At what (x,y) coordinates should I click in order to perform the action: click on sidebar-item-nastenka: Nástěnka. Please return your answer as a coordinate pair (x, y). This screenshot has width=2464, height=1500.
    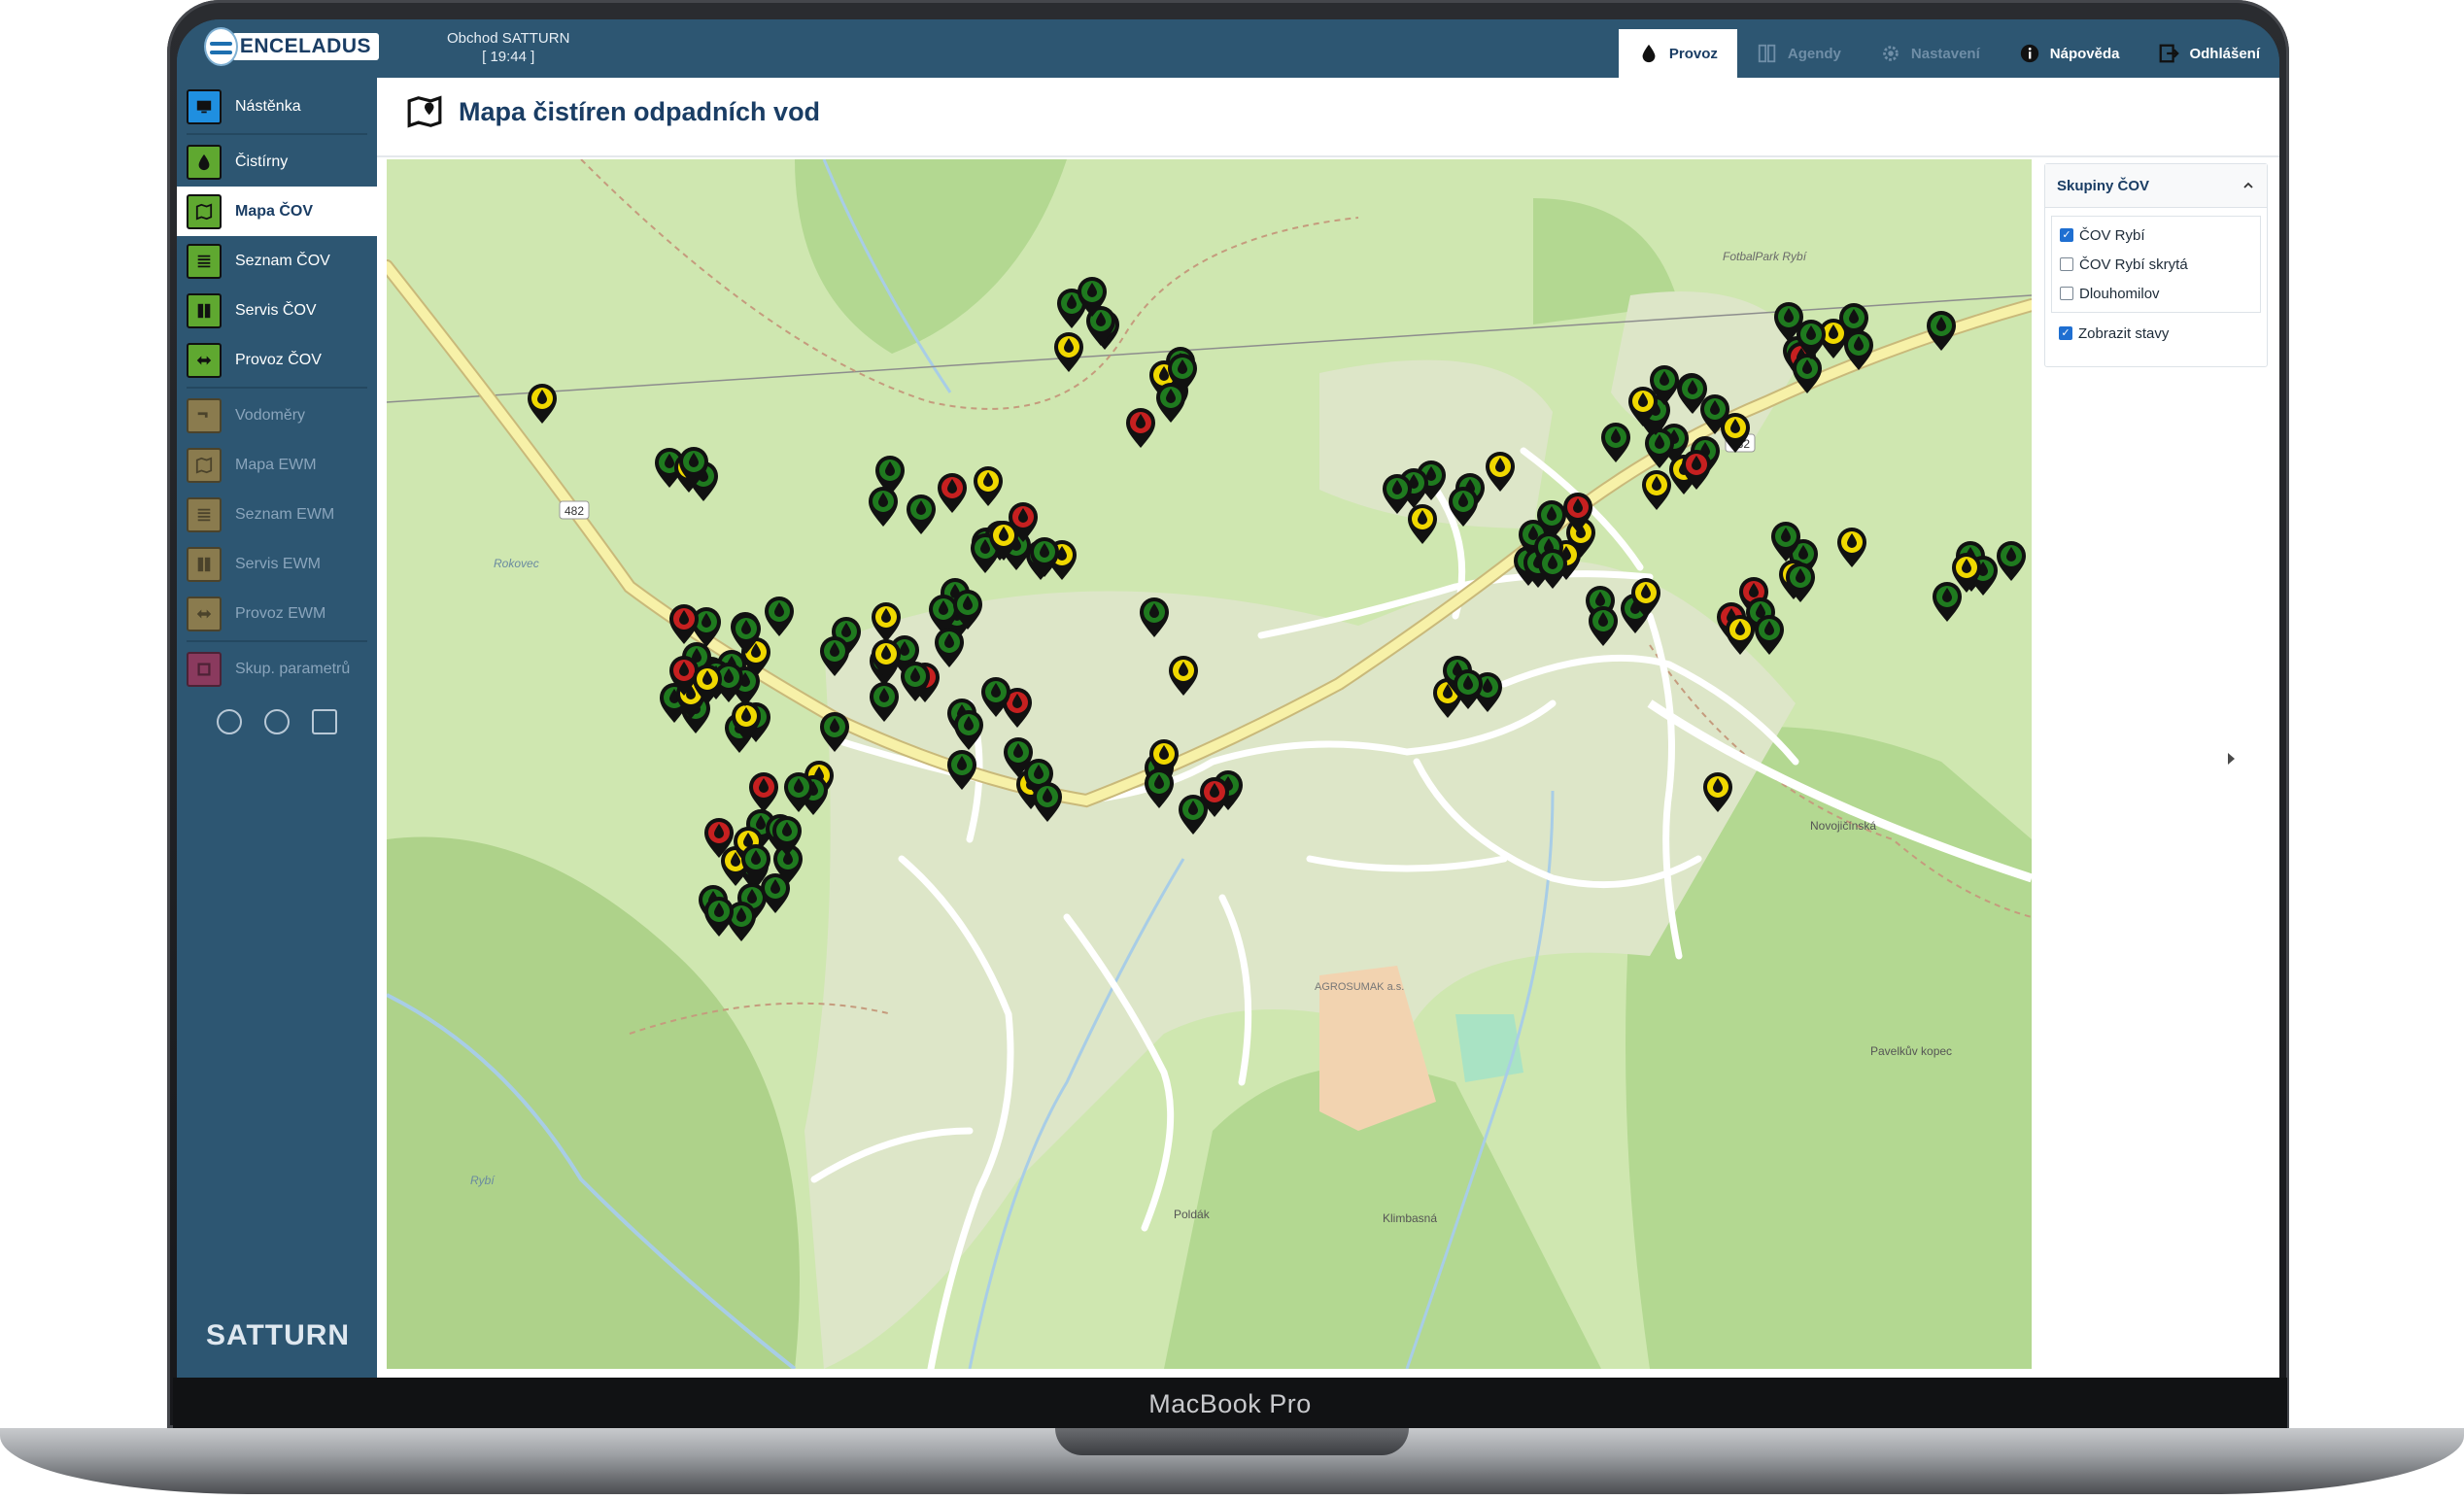
    Looking at the image, I should click on (277, 107).